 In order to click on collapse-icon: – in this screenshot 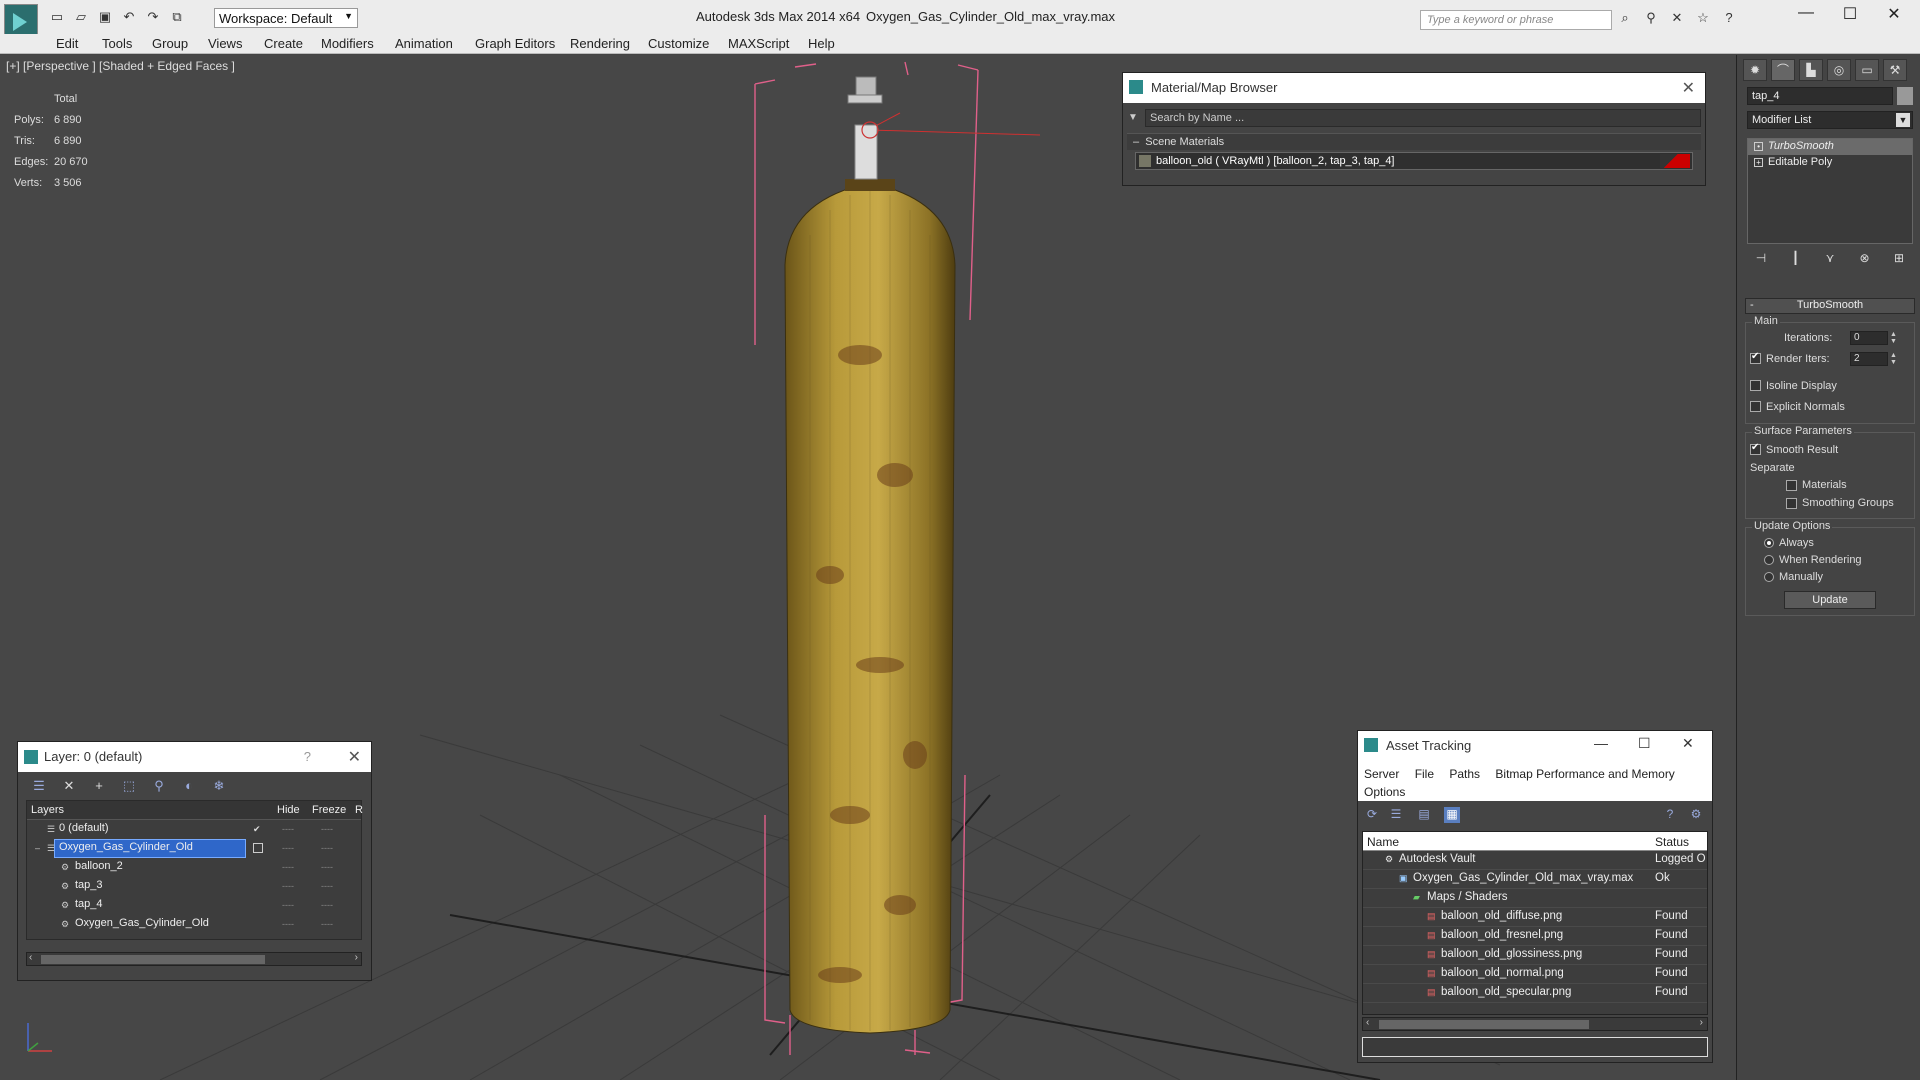, I will do `click(40, 848)`.